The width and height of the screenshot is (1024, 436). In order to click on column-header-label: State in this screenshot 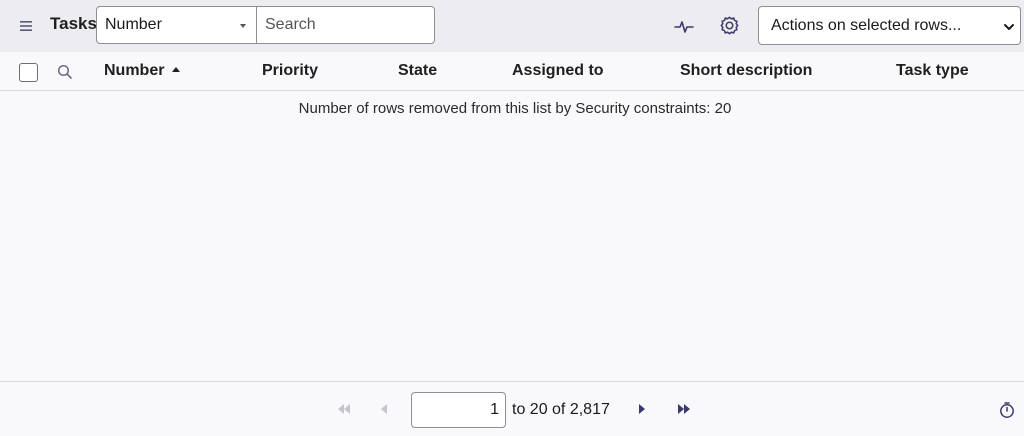, I will do `click(418, 70)`.